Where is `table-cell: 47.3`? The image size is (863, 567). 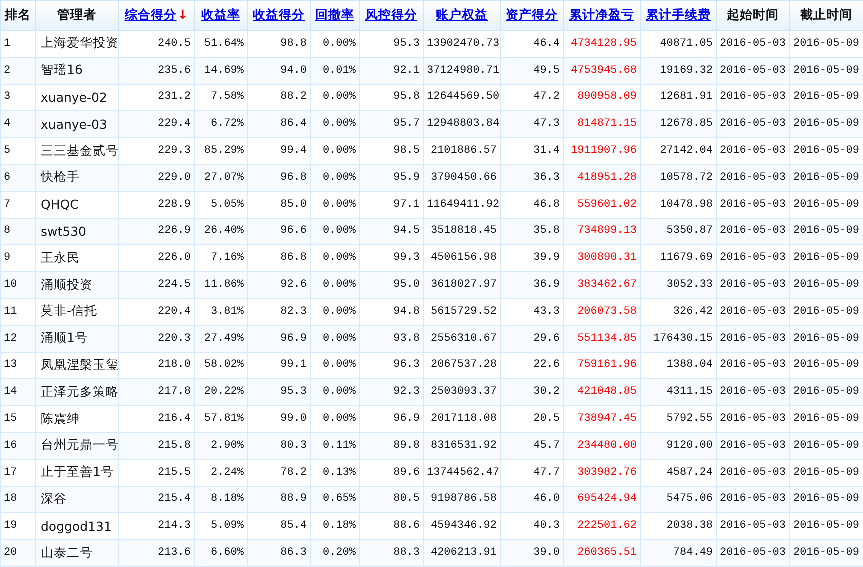 table-cell: 47.3 is located at coordinates (532, 124).